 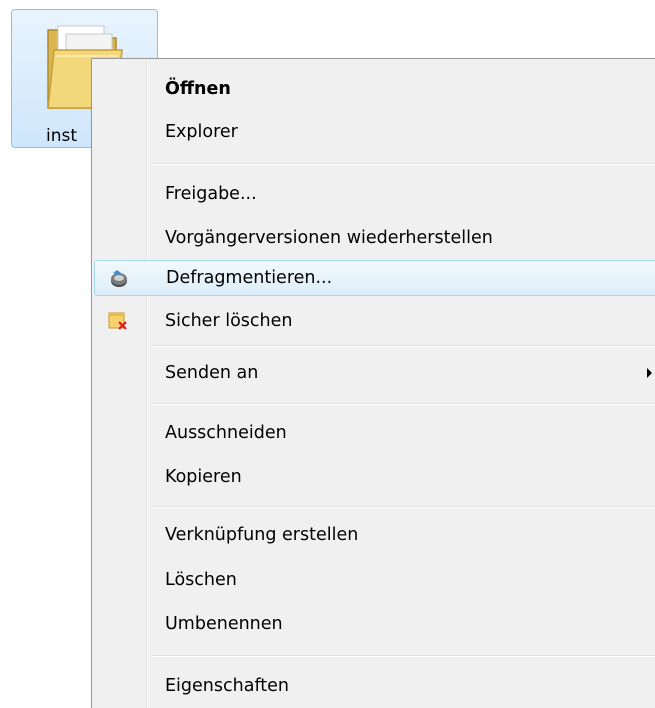 I want to click on secure-delete-icon, so click(x=117, y=321).